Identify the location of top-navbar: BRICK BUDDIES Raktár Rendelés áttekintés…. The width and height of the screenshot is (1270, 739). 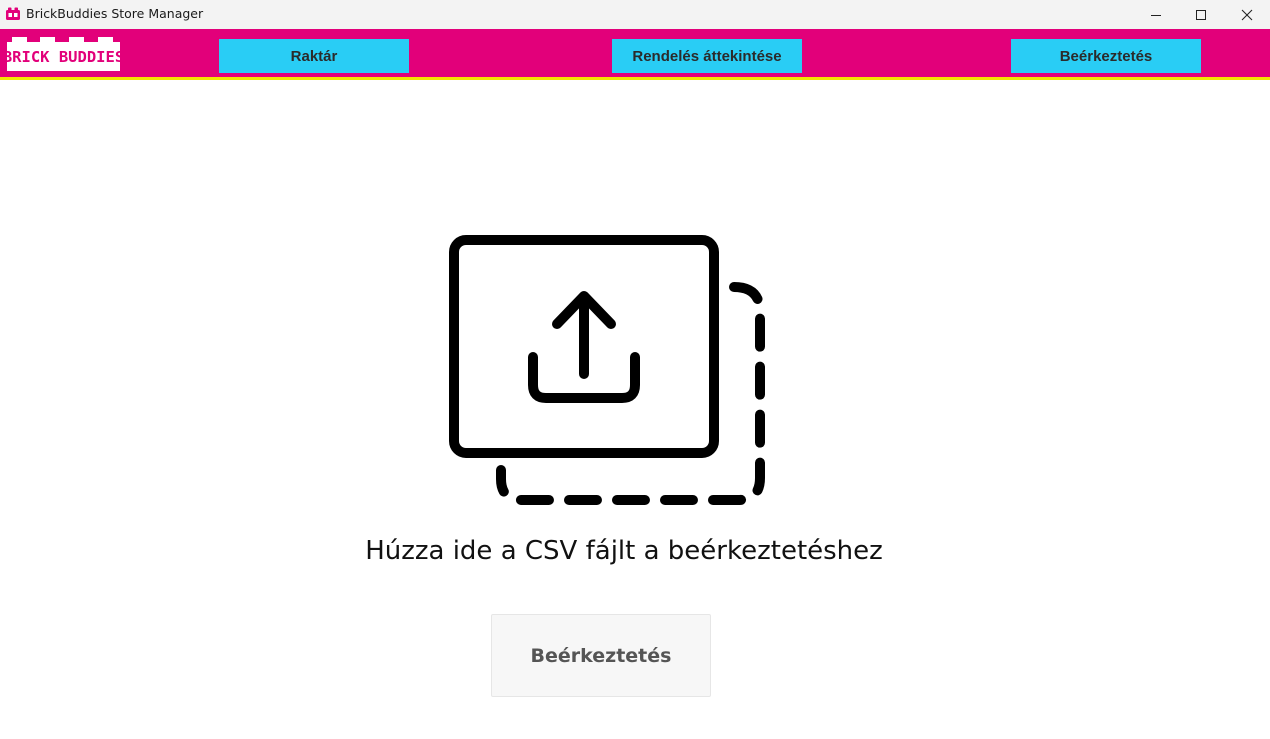
(635, 54).